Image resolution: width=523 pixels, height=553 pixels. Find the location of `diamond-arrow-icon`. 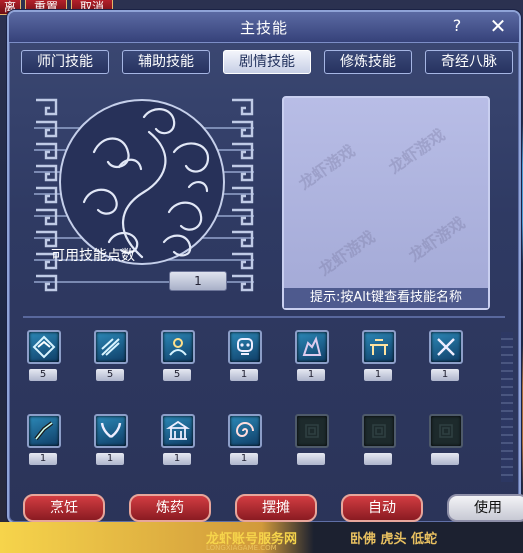

diamond-arrow-icon is located at coordinates (44, 347).